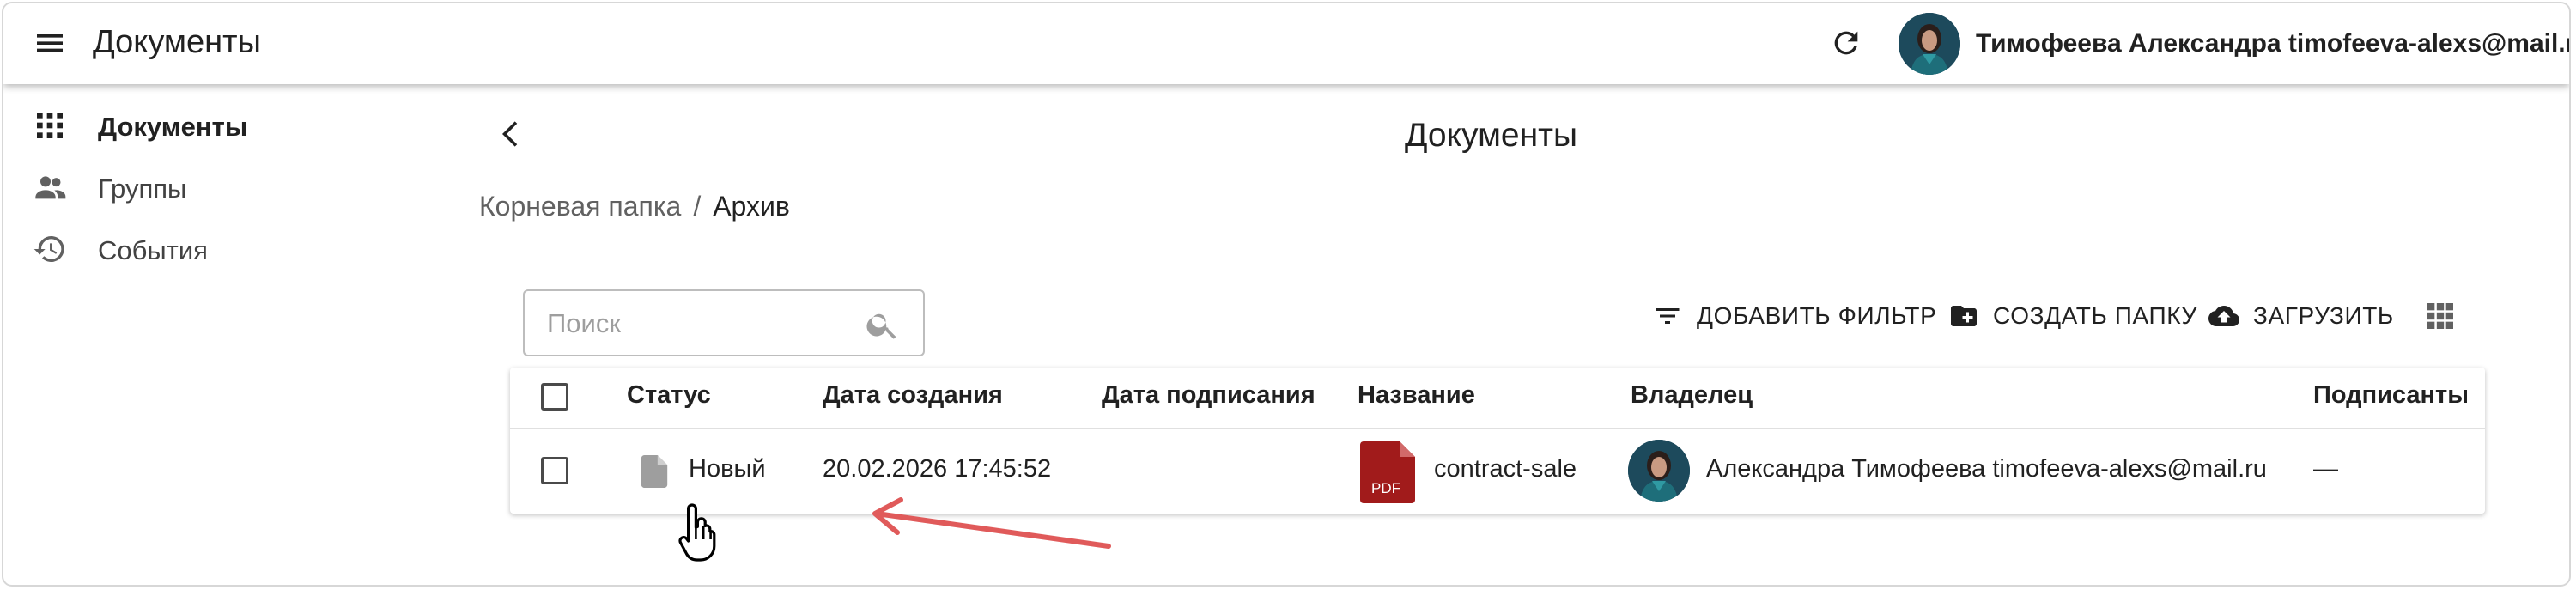 Image resolution: width=2576 pixels, height=590 pixels. I want to click on sidebar-item-label: События, so click(153, 250).